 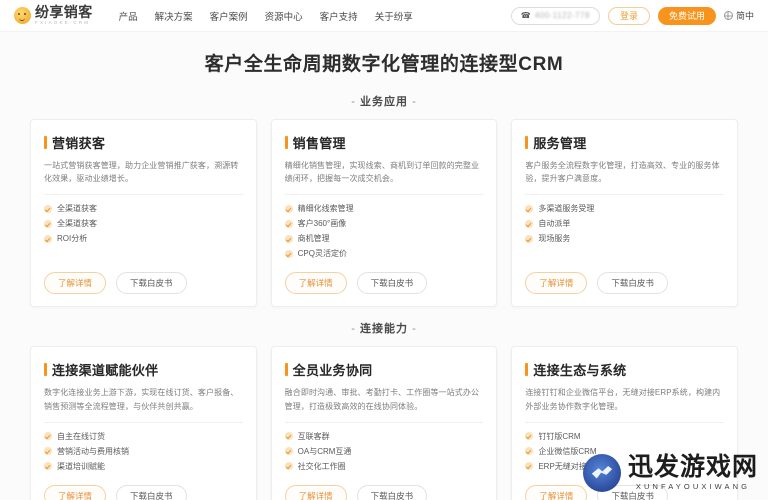 What do you see at coordinates (554, 224) in the screenshot?
I see `feature-label: 自动派单` at bounding box center [554, 224].